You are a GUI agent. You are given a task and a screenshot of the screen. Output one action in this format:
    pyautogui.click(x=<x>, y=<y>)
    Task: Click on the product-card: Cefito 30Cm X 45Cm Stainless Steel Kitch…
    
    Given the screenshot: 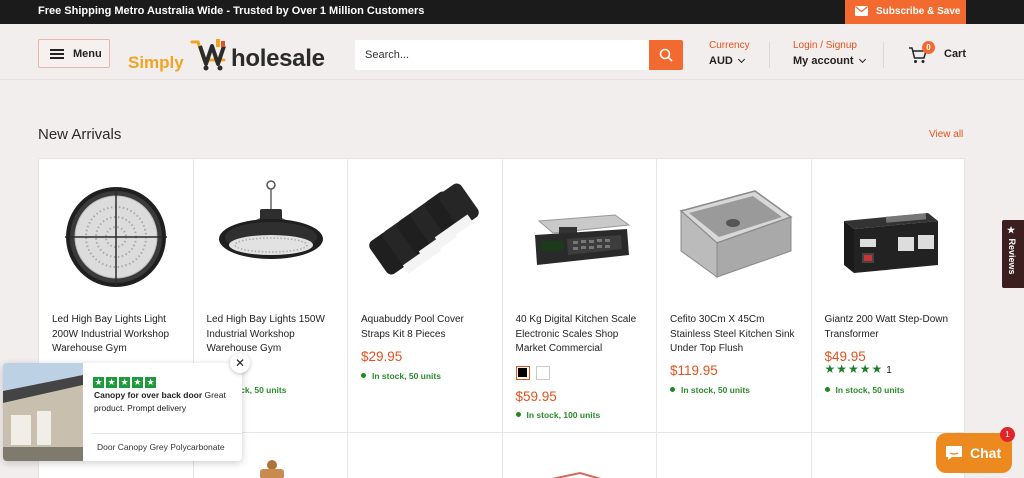 What is the action you would take?
    pyautogui.click(x=734, y=295)
    